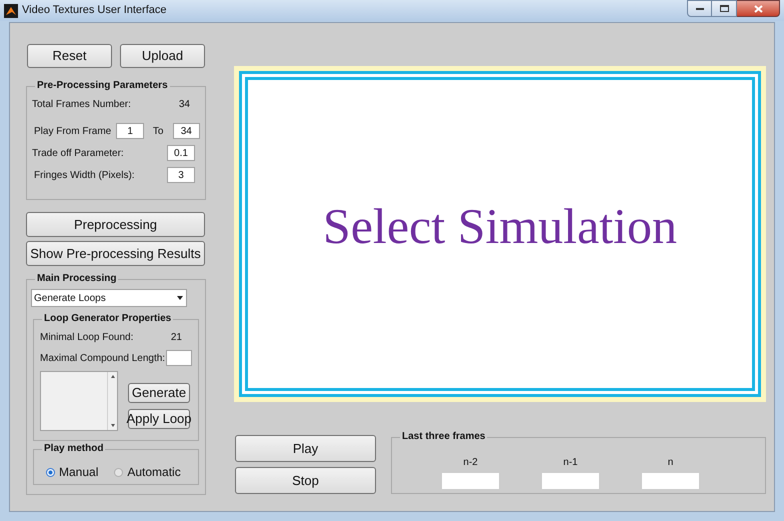 Image resolution: width=784 pixels, height=521 pixels. What do you see at coordinates (181, 153) in the screenshot?
I see `input-field: 0.1` at bounding box center [181, 153].